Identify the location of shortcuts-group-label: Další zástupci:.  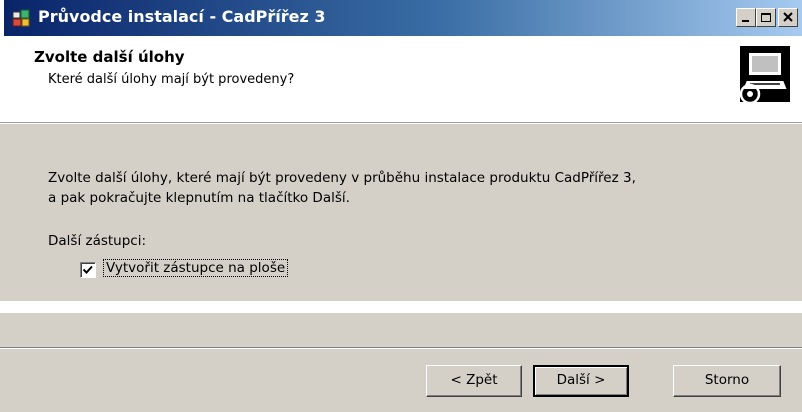
(97, 241).